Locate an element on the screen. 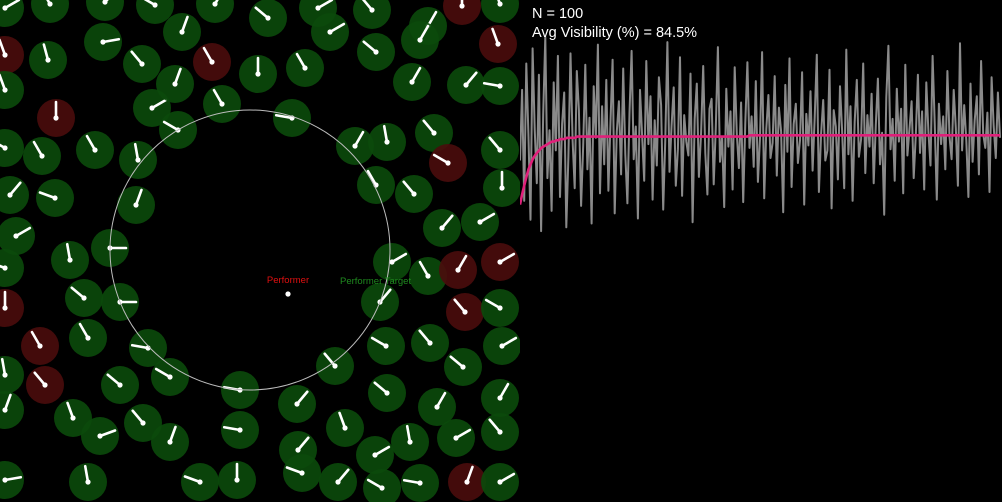 Image resolution: width=1002 pixels, height=502 pixels. agent-body is located at coordinates (14, 195).